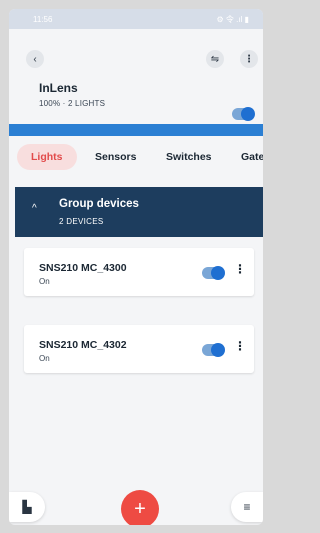 The width and height of the screenshot is (320, 533). What do you see at coordinates (136, 19) in the screenshot?
I see `status-bar: 11:56 ⚙ 令 .ıl ▮` at bounding box center [136, 19].